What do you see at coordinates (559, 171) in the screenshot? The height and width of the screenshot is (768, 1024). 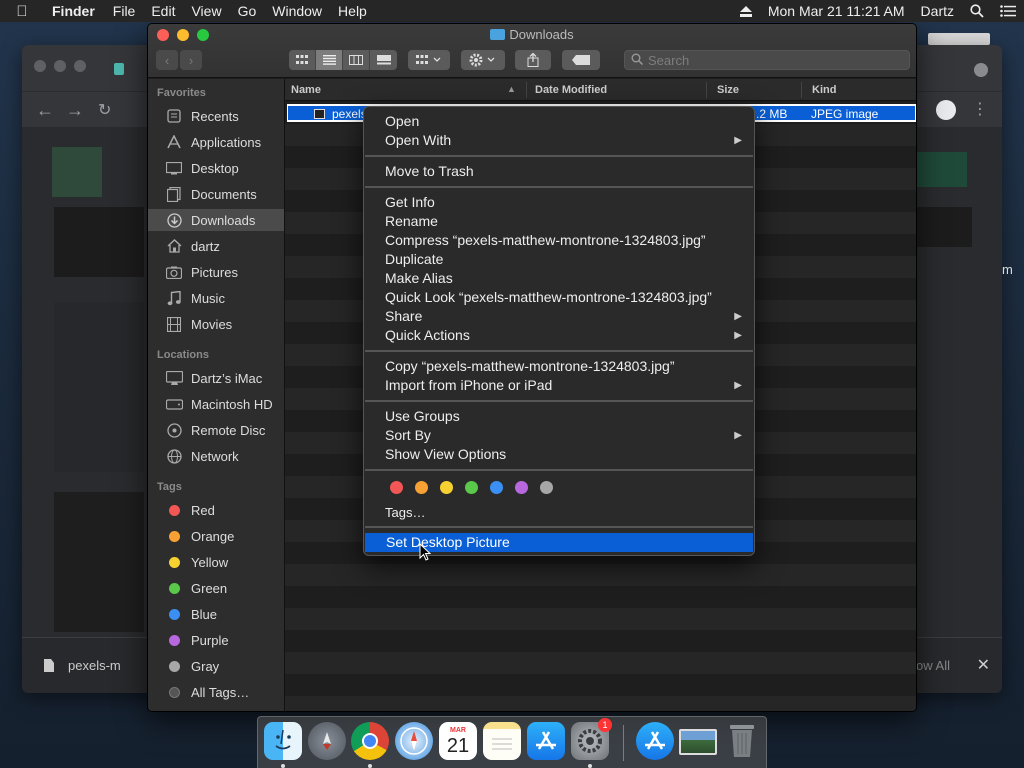 I see `menu-item-move-to-trash: Move to Trash` at bounding box center [559, 171].